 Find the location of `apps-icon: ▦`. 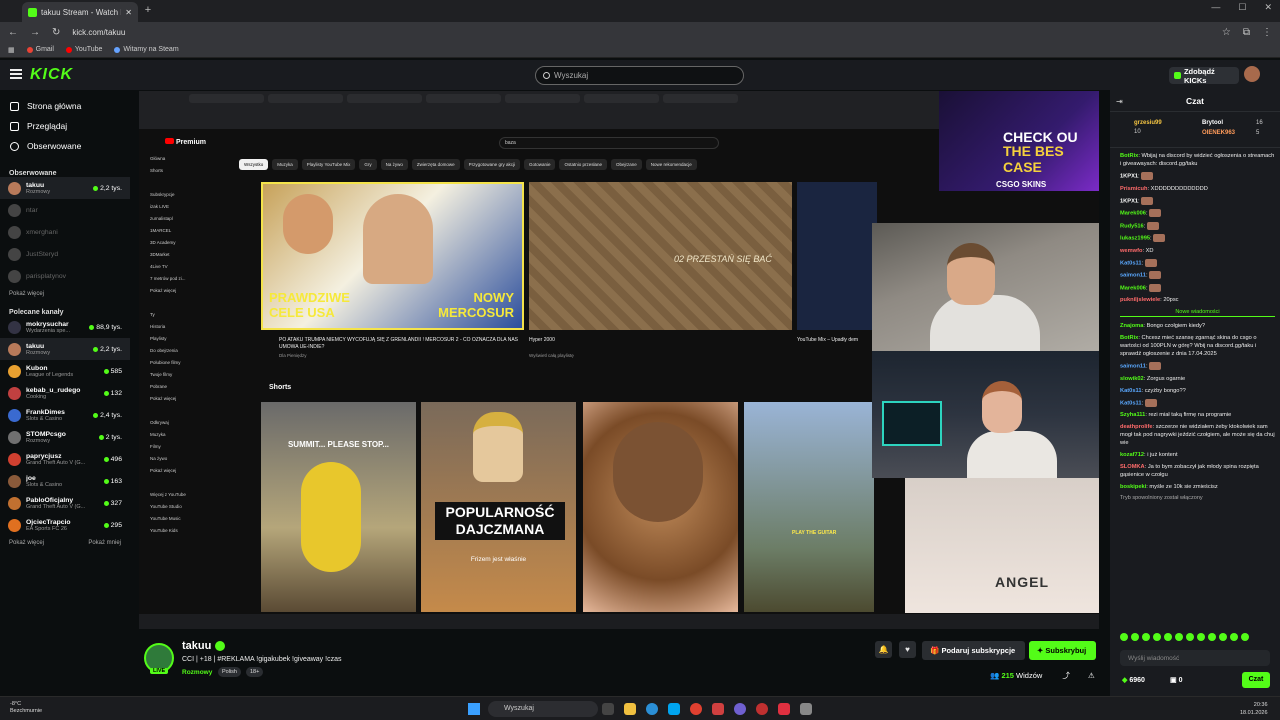

apps-icon: ▦ is located at coordinates (11, 50).